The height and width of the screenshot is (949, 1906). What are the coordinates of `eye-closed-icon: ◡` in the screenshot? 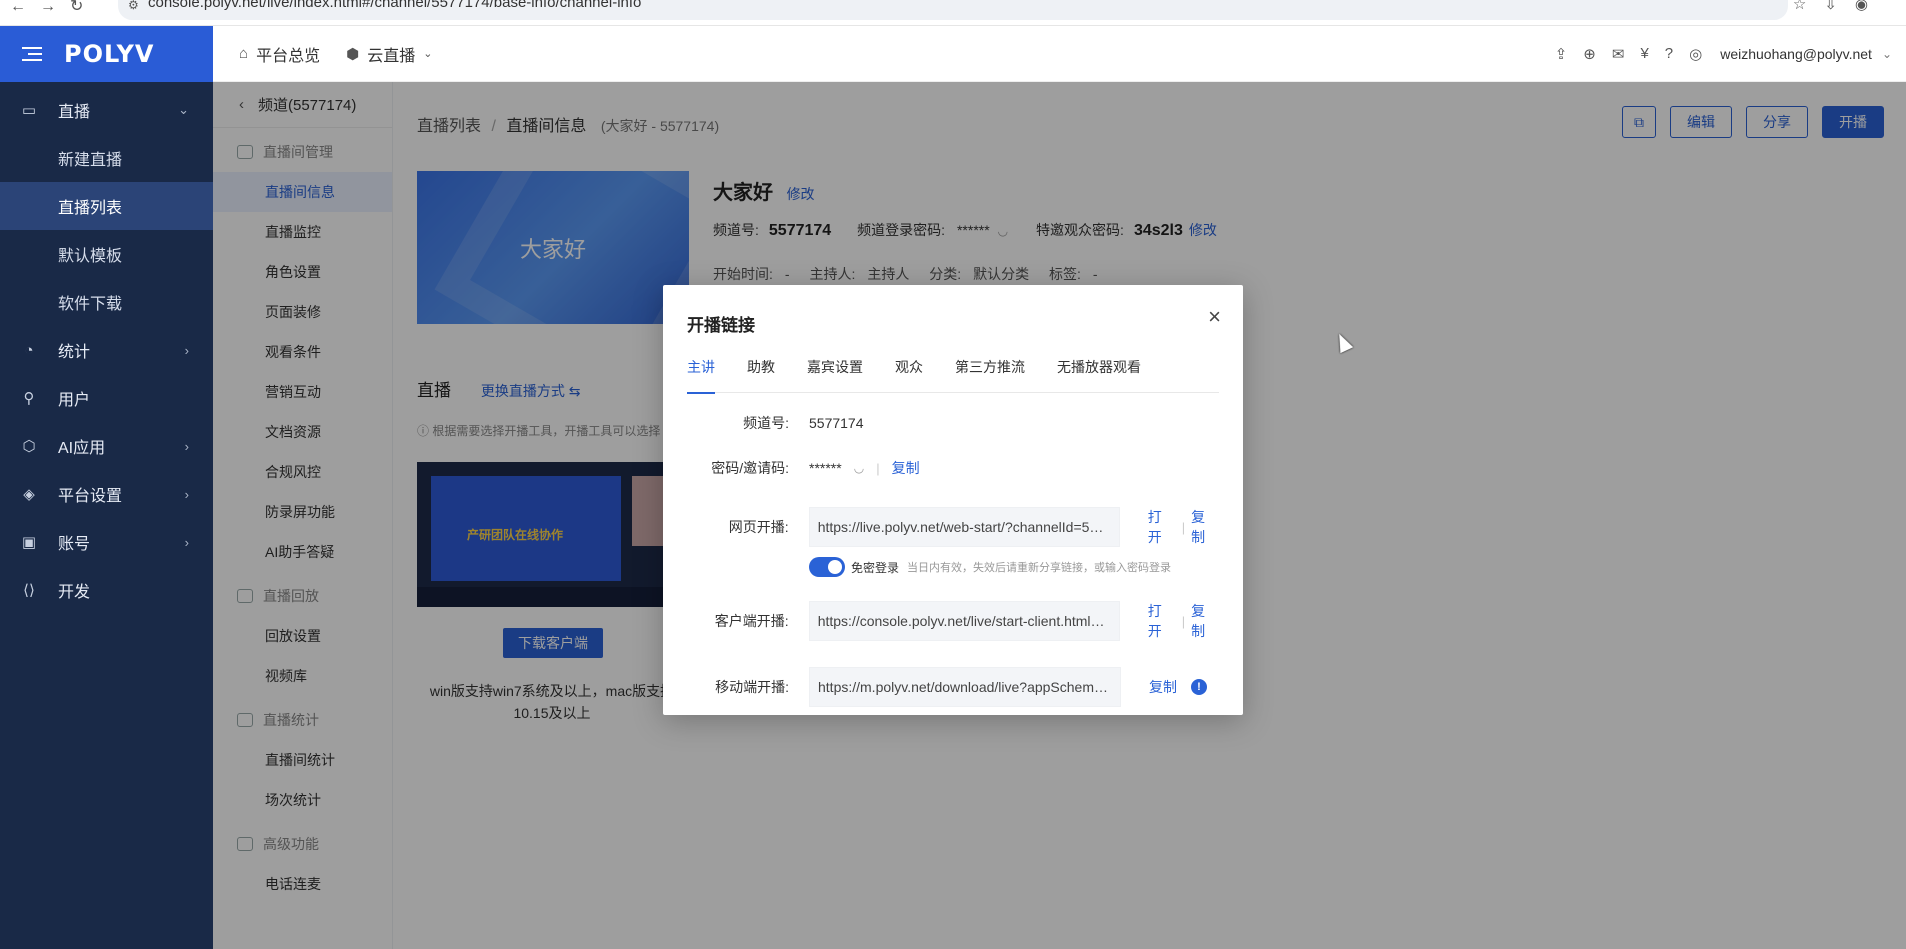 It's located at (859, 468).